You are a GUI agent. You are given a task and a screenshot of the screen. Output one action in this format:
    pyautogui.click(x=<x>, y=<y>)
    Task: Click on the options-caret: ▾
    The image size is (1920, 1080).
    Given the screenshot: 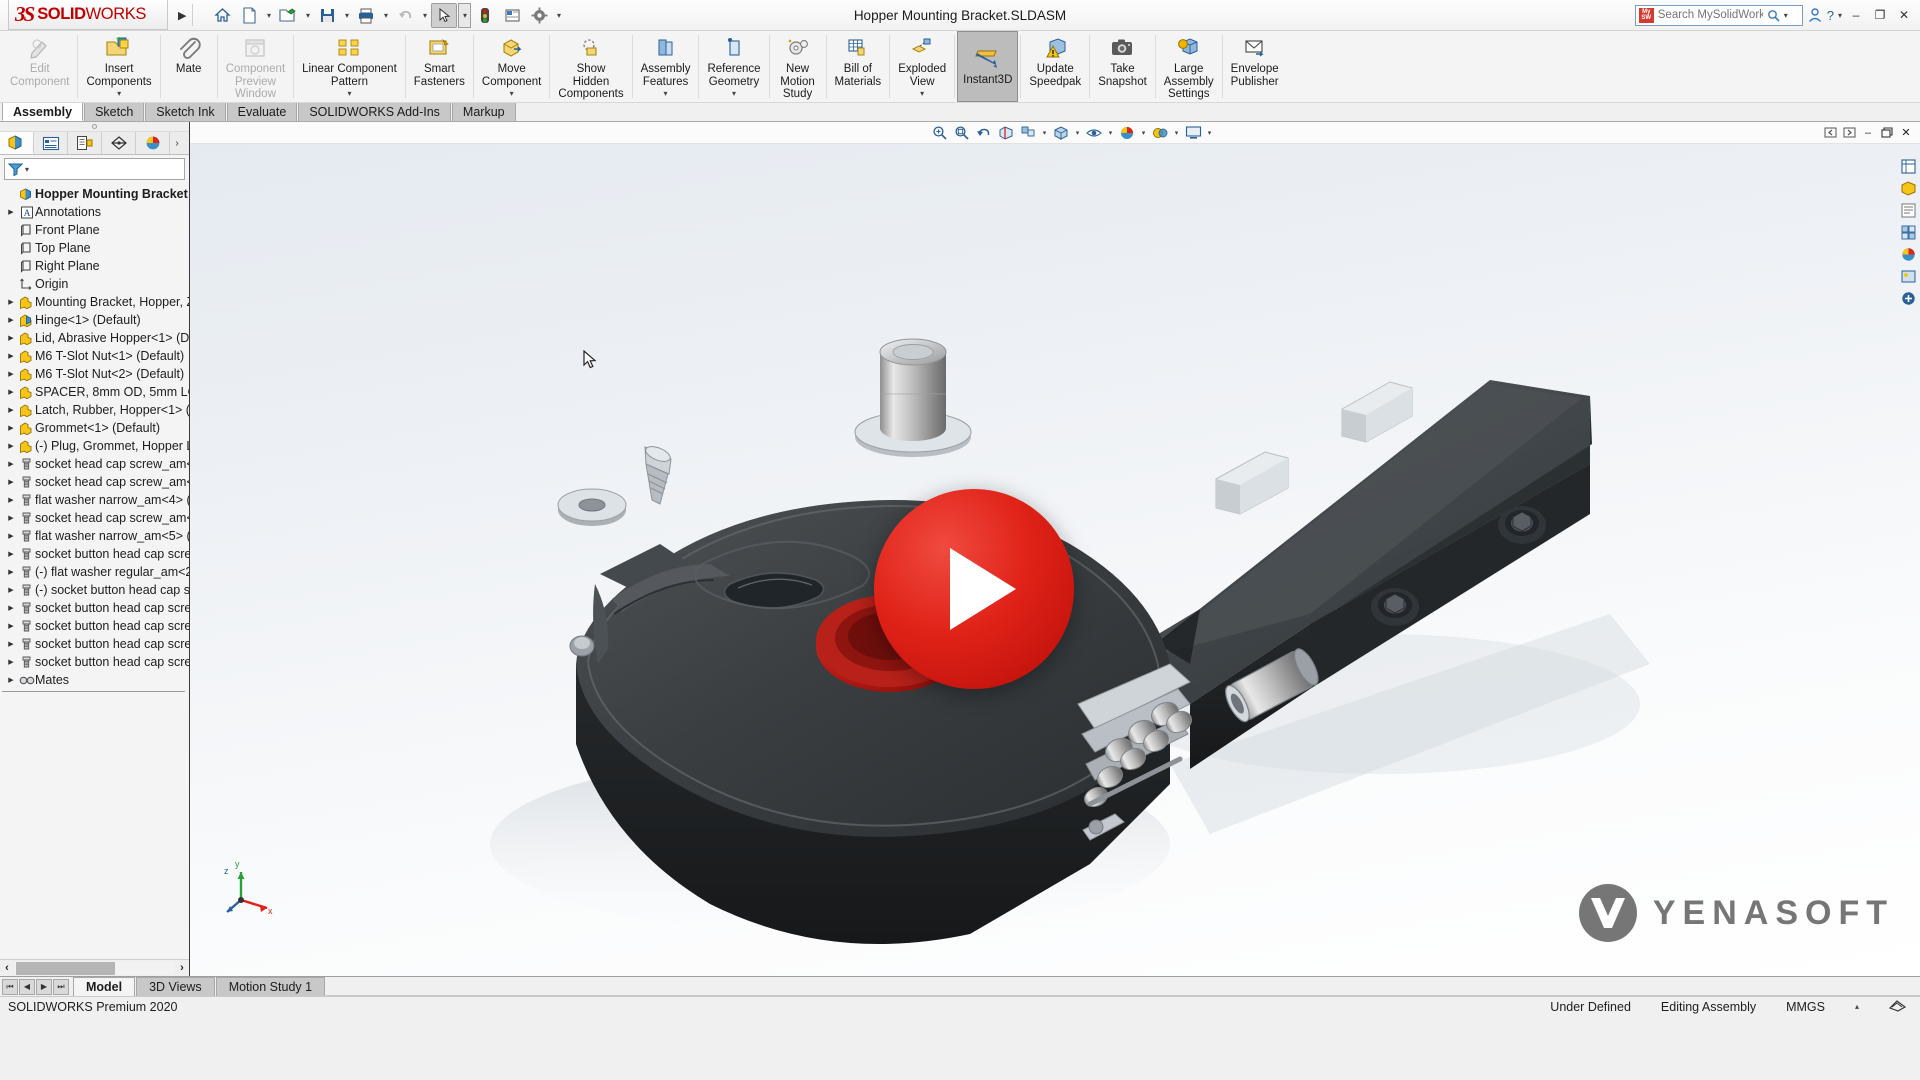 What is the action you would take?
    pyautogui.click(x=558, y=15)
    